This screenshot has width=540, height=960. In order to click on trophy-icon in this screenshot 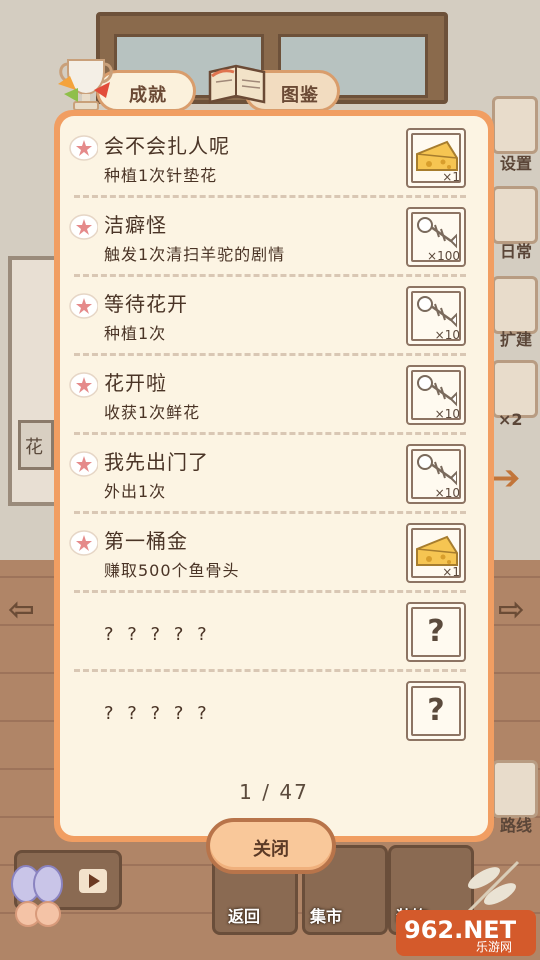, I will do `click(85, 85)`.